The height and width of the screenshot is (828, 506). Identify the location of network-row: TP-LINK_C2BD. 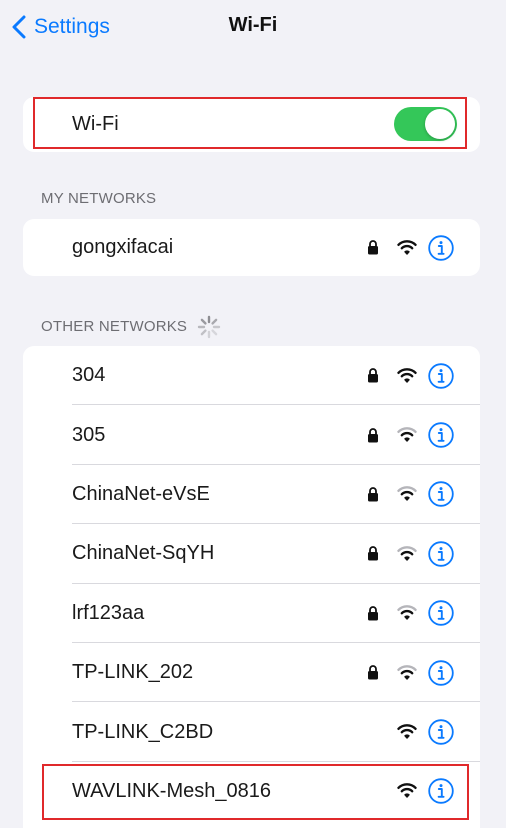
(251, 732).